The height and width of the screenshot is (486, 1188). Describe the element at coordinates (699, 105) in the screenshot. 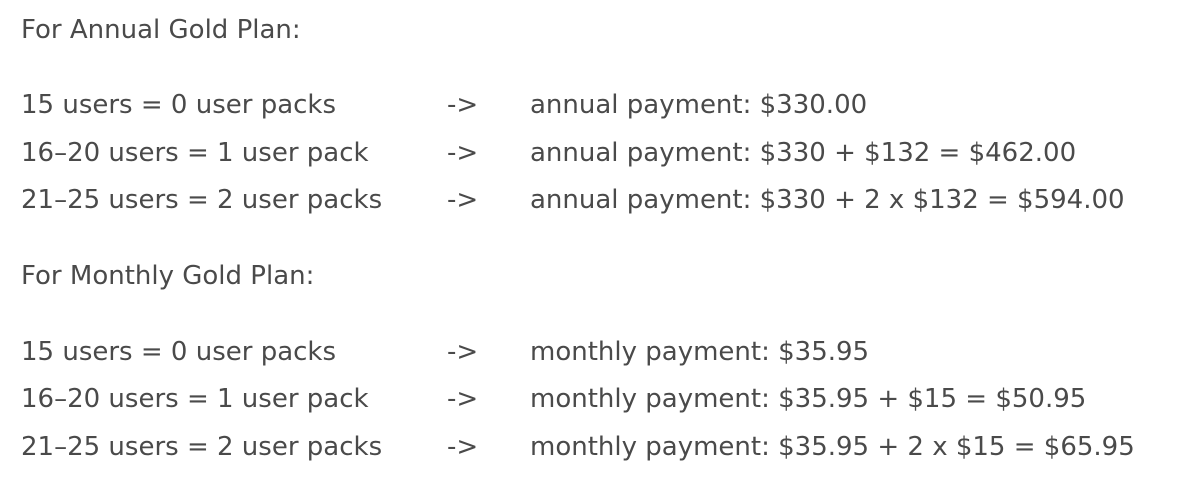

I see `payment-formula: annual payment: $330.00` at that location.